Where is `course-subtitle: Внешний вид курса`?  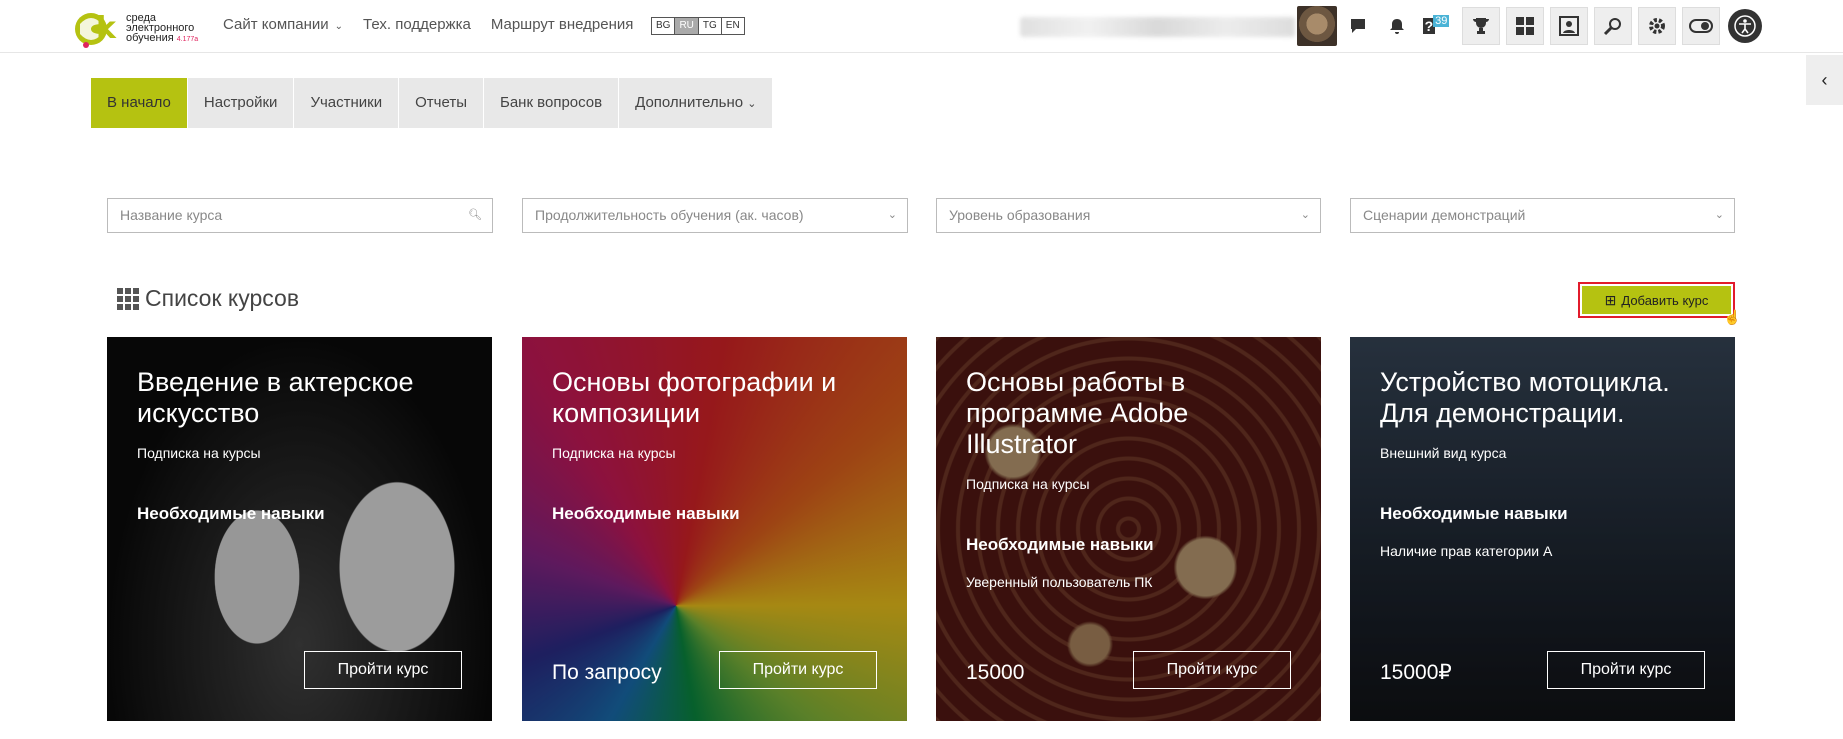
course-subtitle: Внешний вид курса is located at coordinates (1443, 453).